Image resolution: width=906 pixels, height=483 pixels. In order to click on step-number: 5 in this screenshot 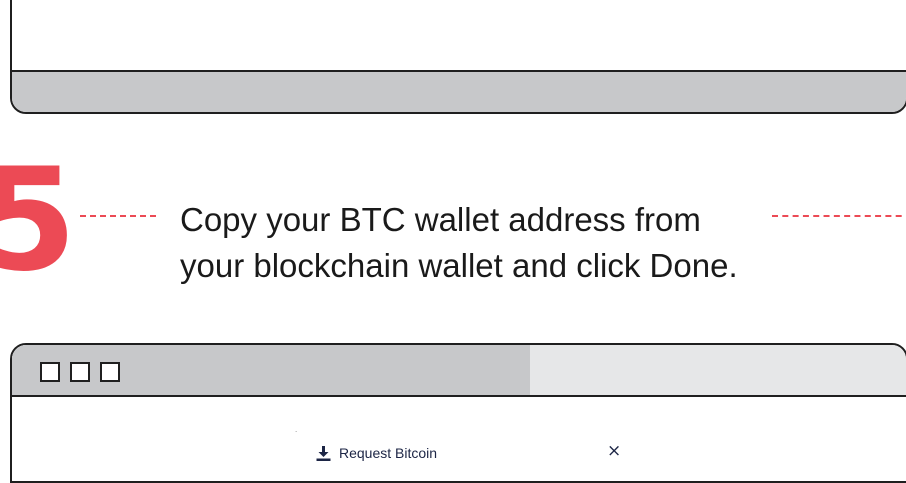, I will do `click(38, 220)`.